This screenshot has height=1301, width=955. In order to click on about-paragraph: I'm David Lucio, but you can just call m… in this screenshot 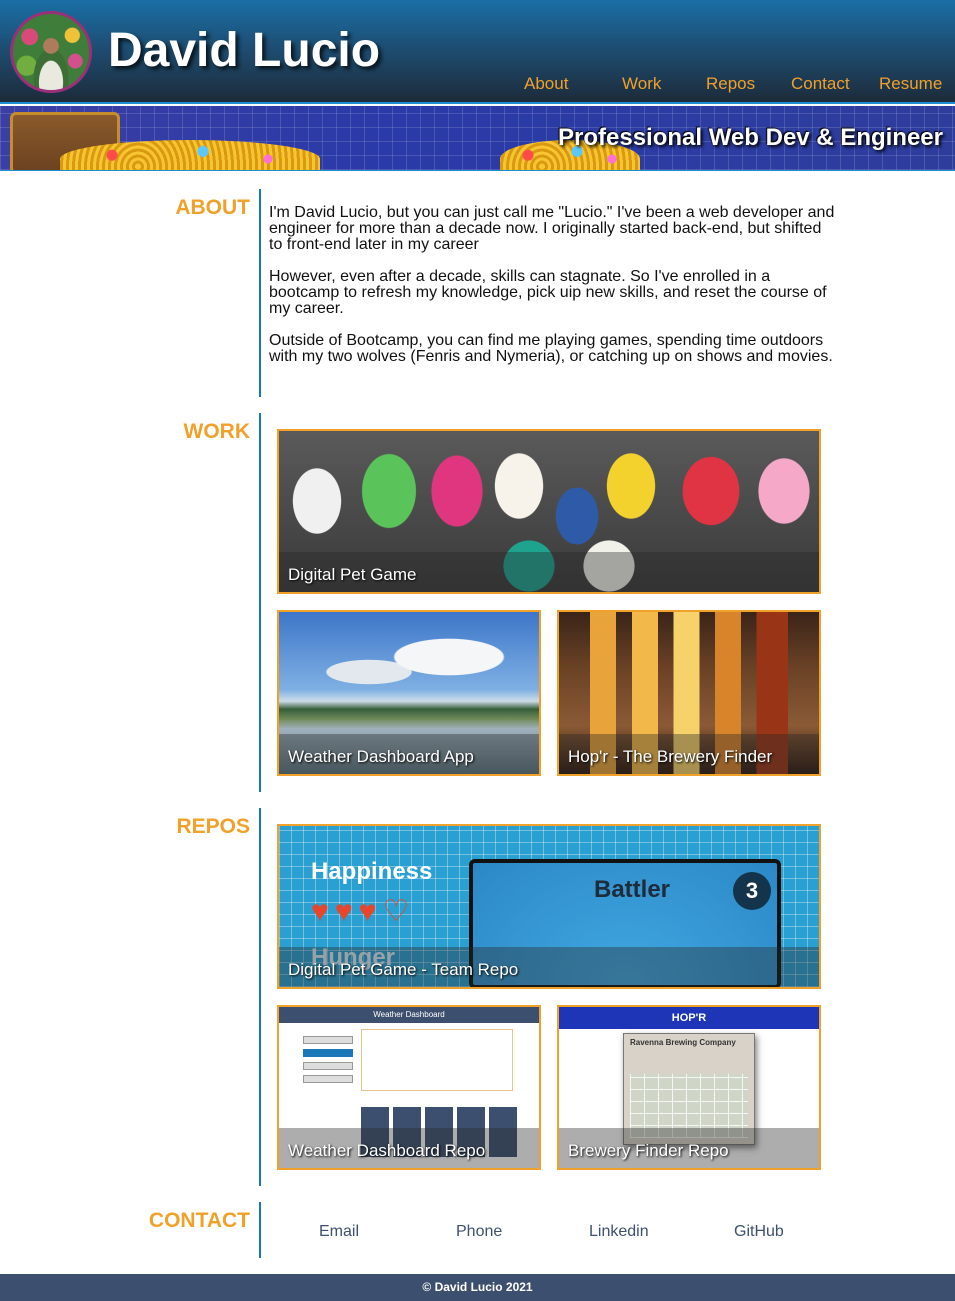, I will do `click(552, 228)`.